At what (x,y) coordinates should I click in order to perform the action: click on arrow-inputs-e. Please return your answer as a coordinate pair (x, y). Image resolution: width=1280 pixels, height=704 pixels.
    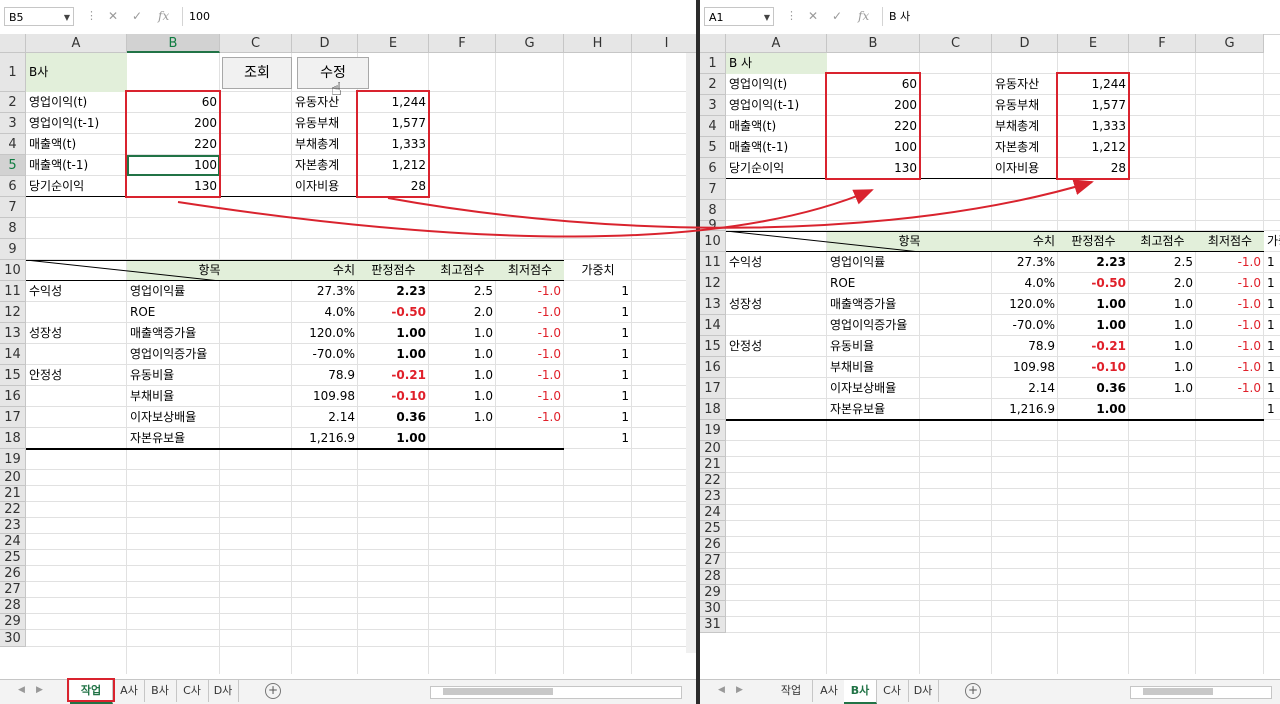
    Looking at the image, I should click on (740, 204).